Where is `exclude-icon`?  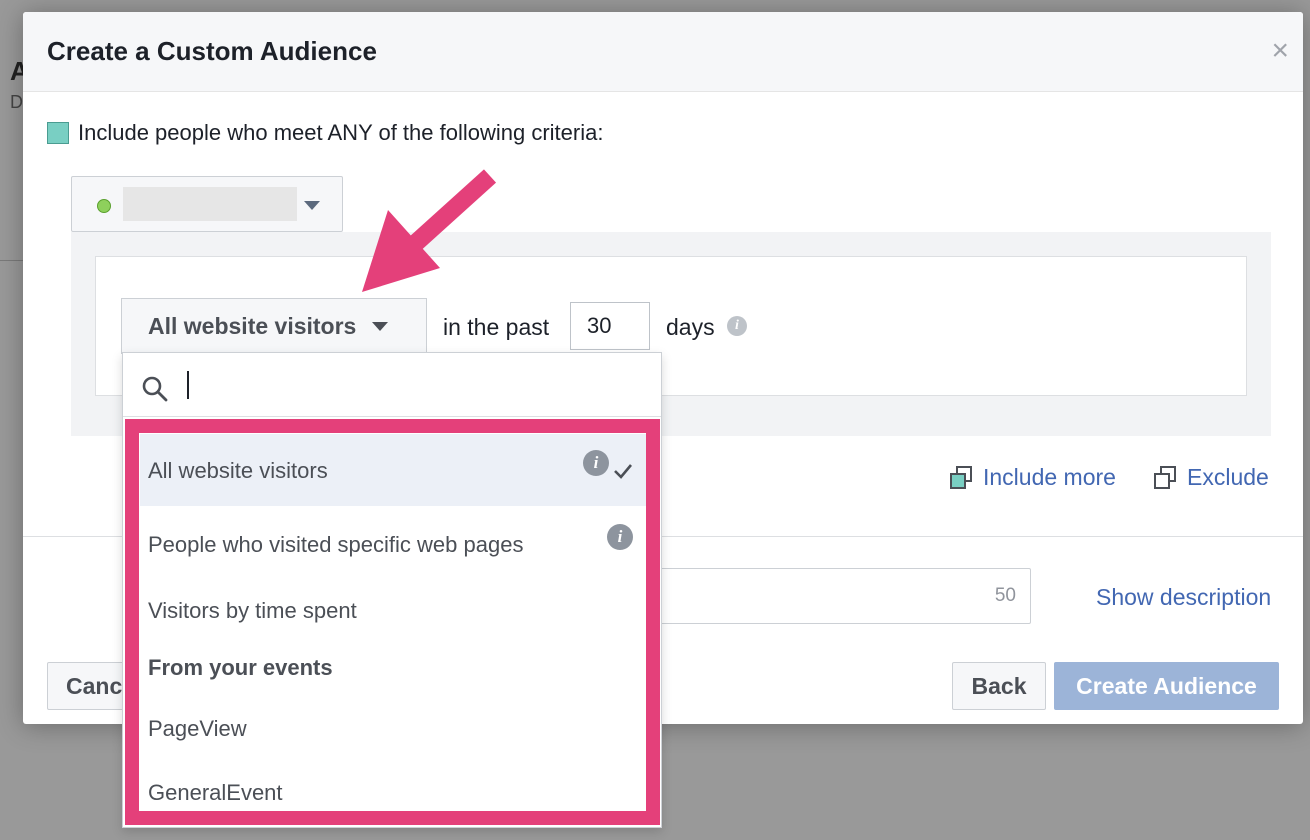
exclude-icon is located at coordinates (1166, 478).